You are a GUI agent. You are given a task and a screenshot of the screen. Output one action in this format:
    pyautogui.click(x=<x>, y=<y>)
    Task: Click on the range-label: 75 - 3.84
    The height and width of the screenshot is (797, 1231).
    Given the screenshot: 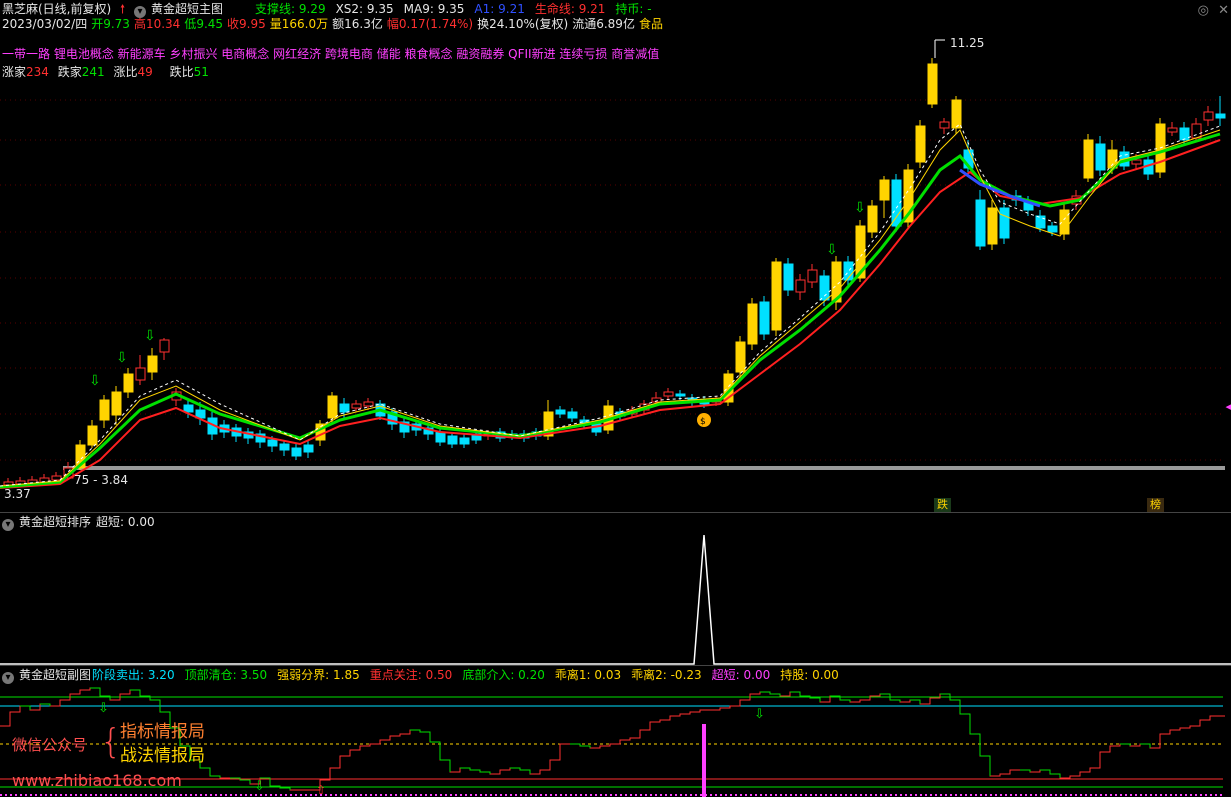 What is the action you would take?
    pyautogui.click(x=101, y=480)
    